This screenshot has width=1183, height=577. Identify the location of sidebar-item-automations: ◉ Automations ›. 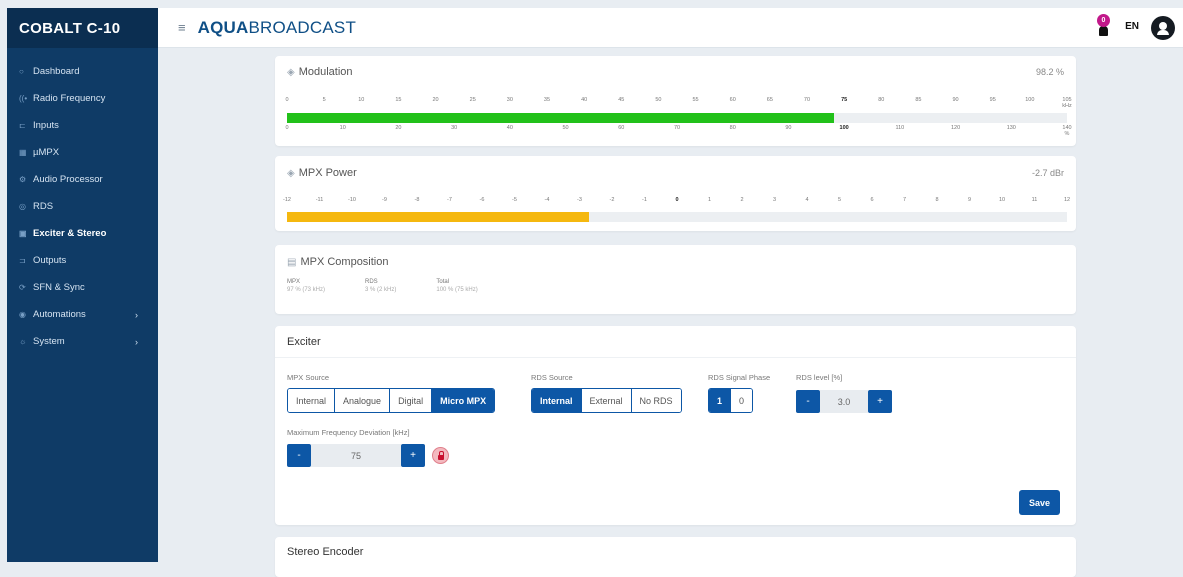
(82, 314).